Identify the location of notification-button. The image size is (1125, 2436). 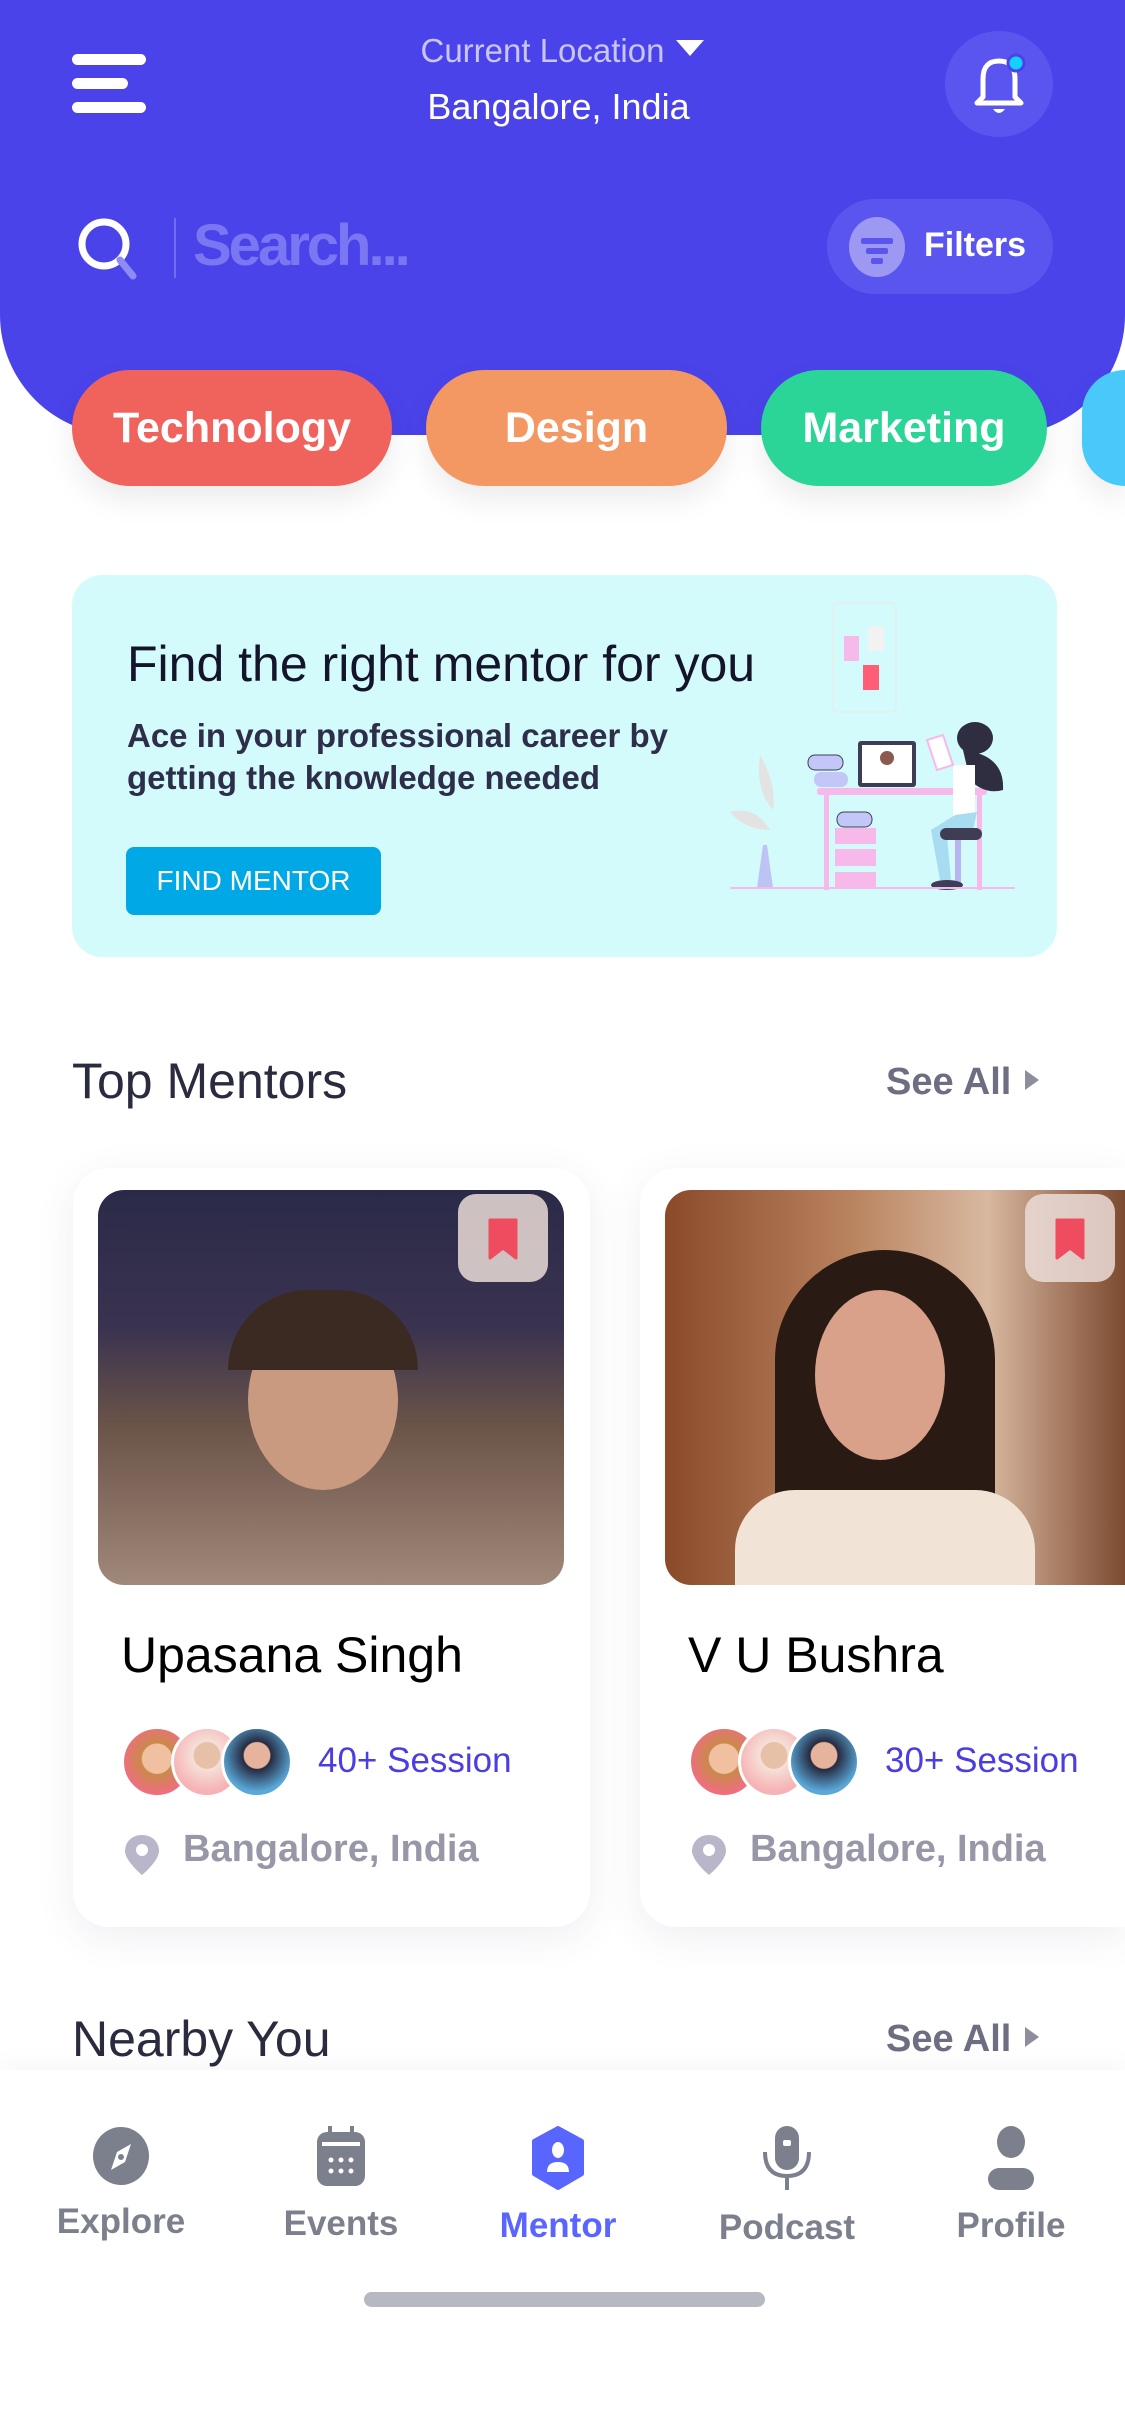
(999, 84).